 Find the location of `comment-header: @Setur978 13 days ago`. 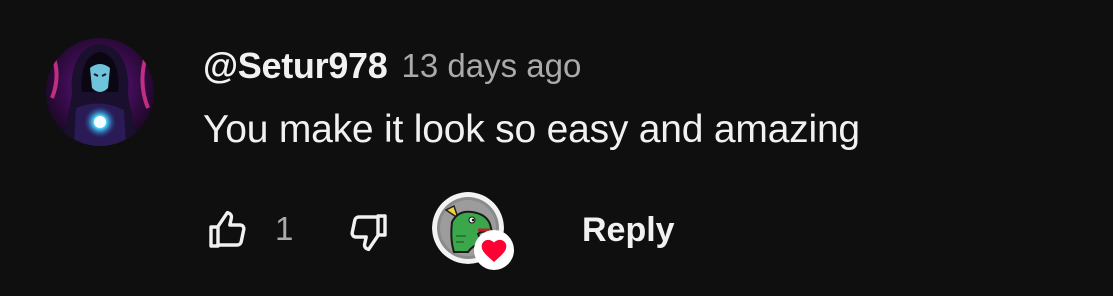

comment-header: @Setur978 13 days ago is located at coordinates (392, 66).